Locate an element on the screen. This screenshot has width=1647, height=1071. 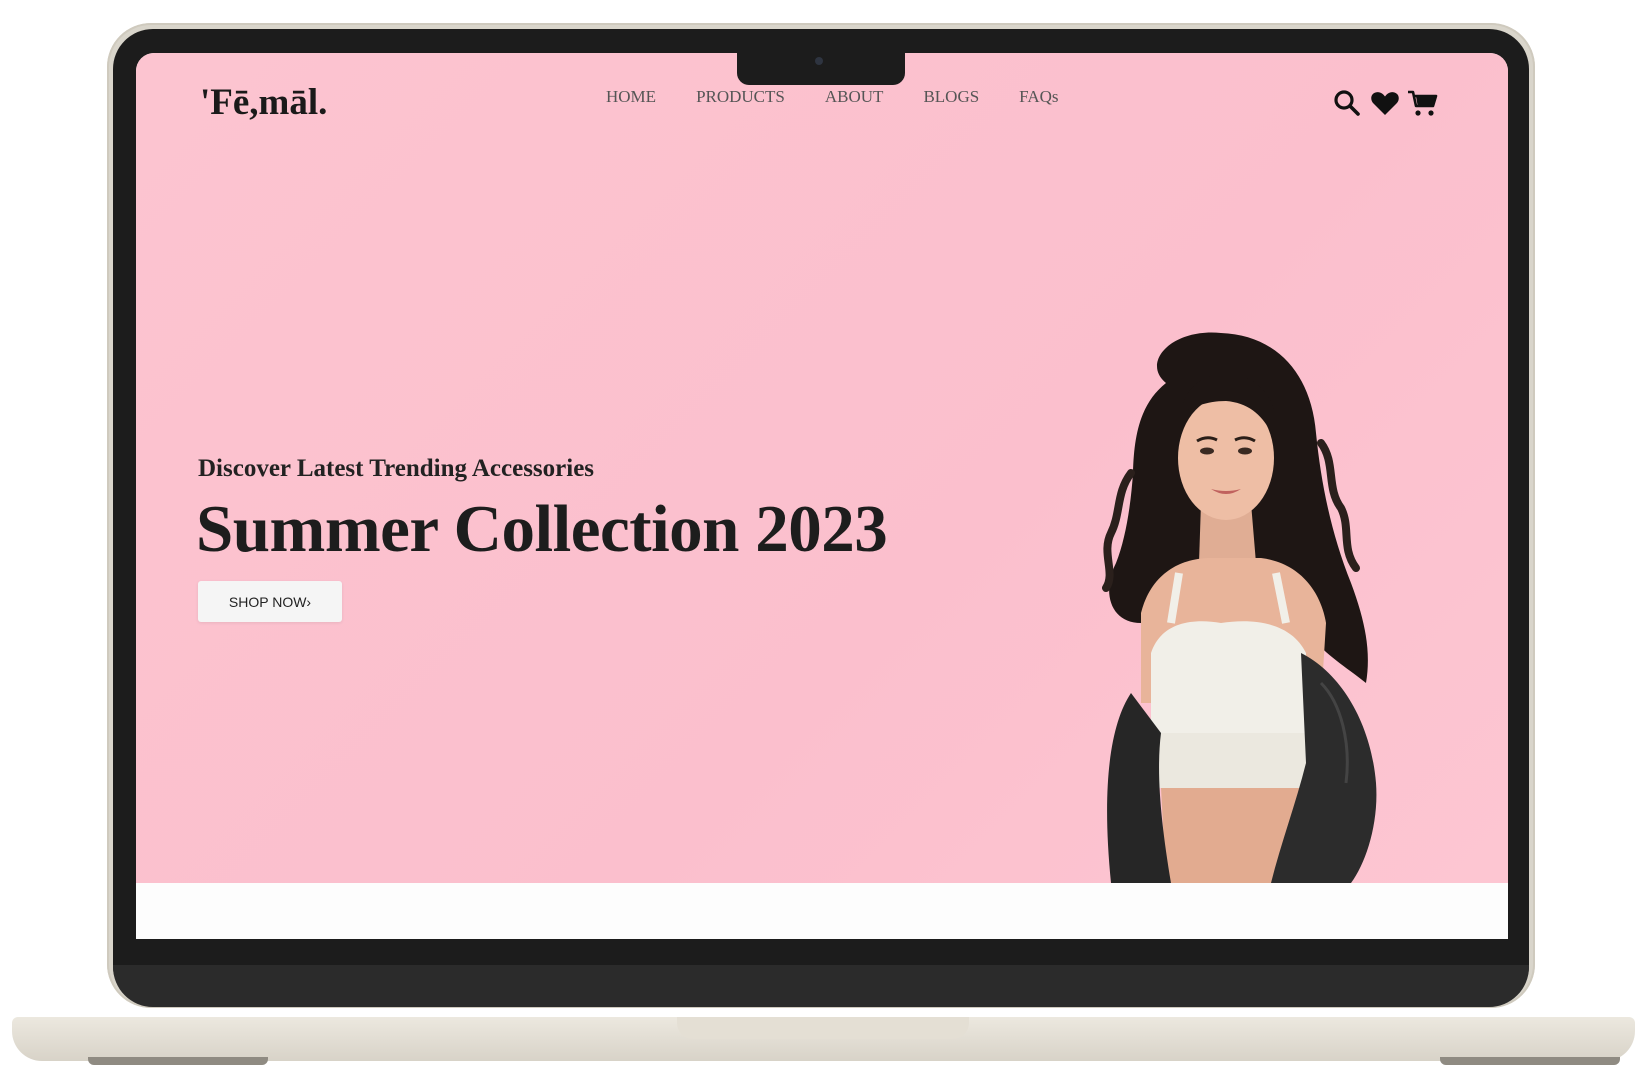
search-icon is located at coordinates (1347, 103).